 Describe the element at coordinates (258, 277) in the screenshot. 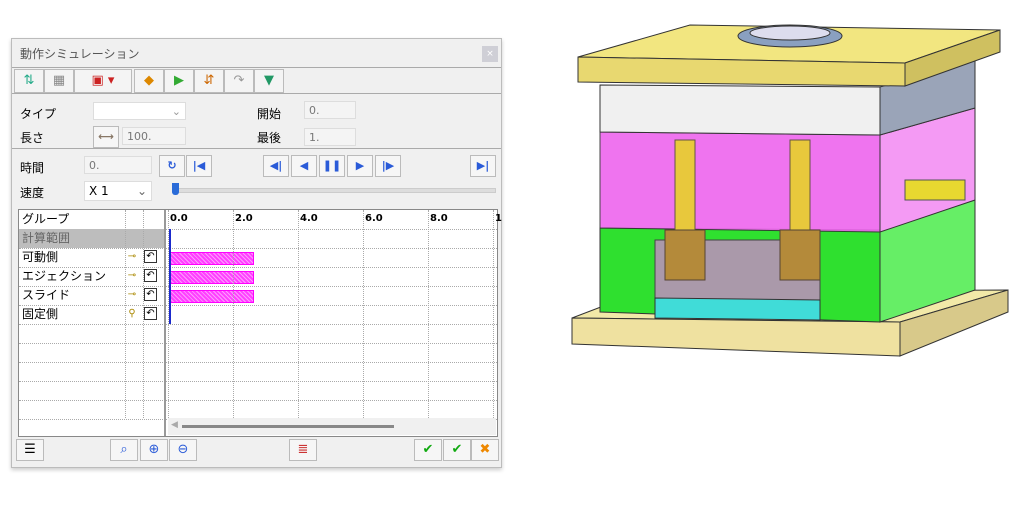

I see `table-row: エジェクション ⊸ ↶` at that location.